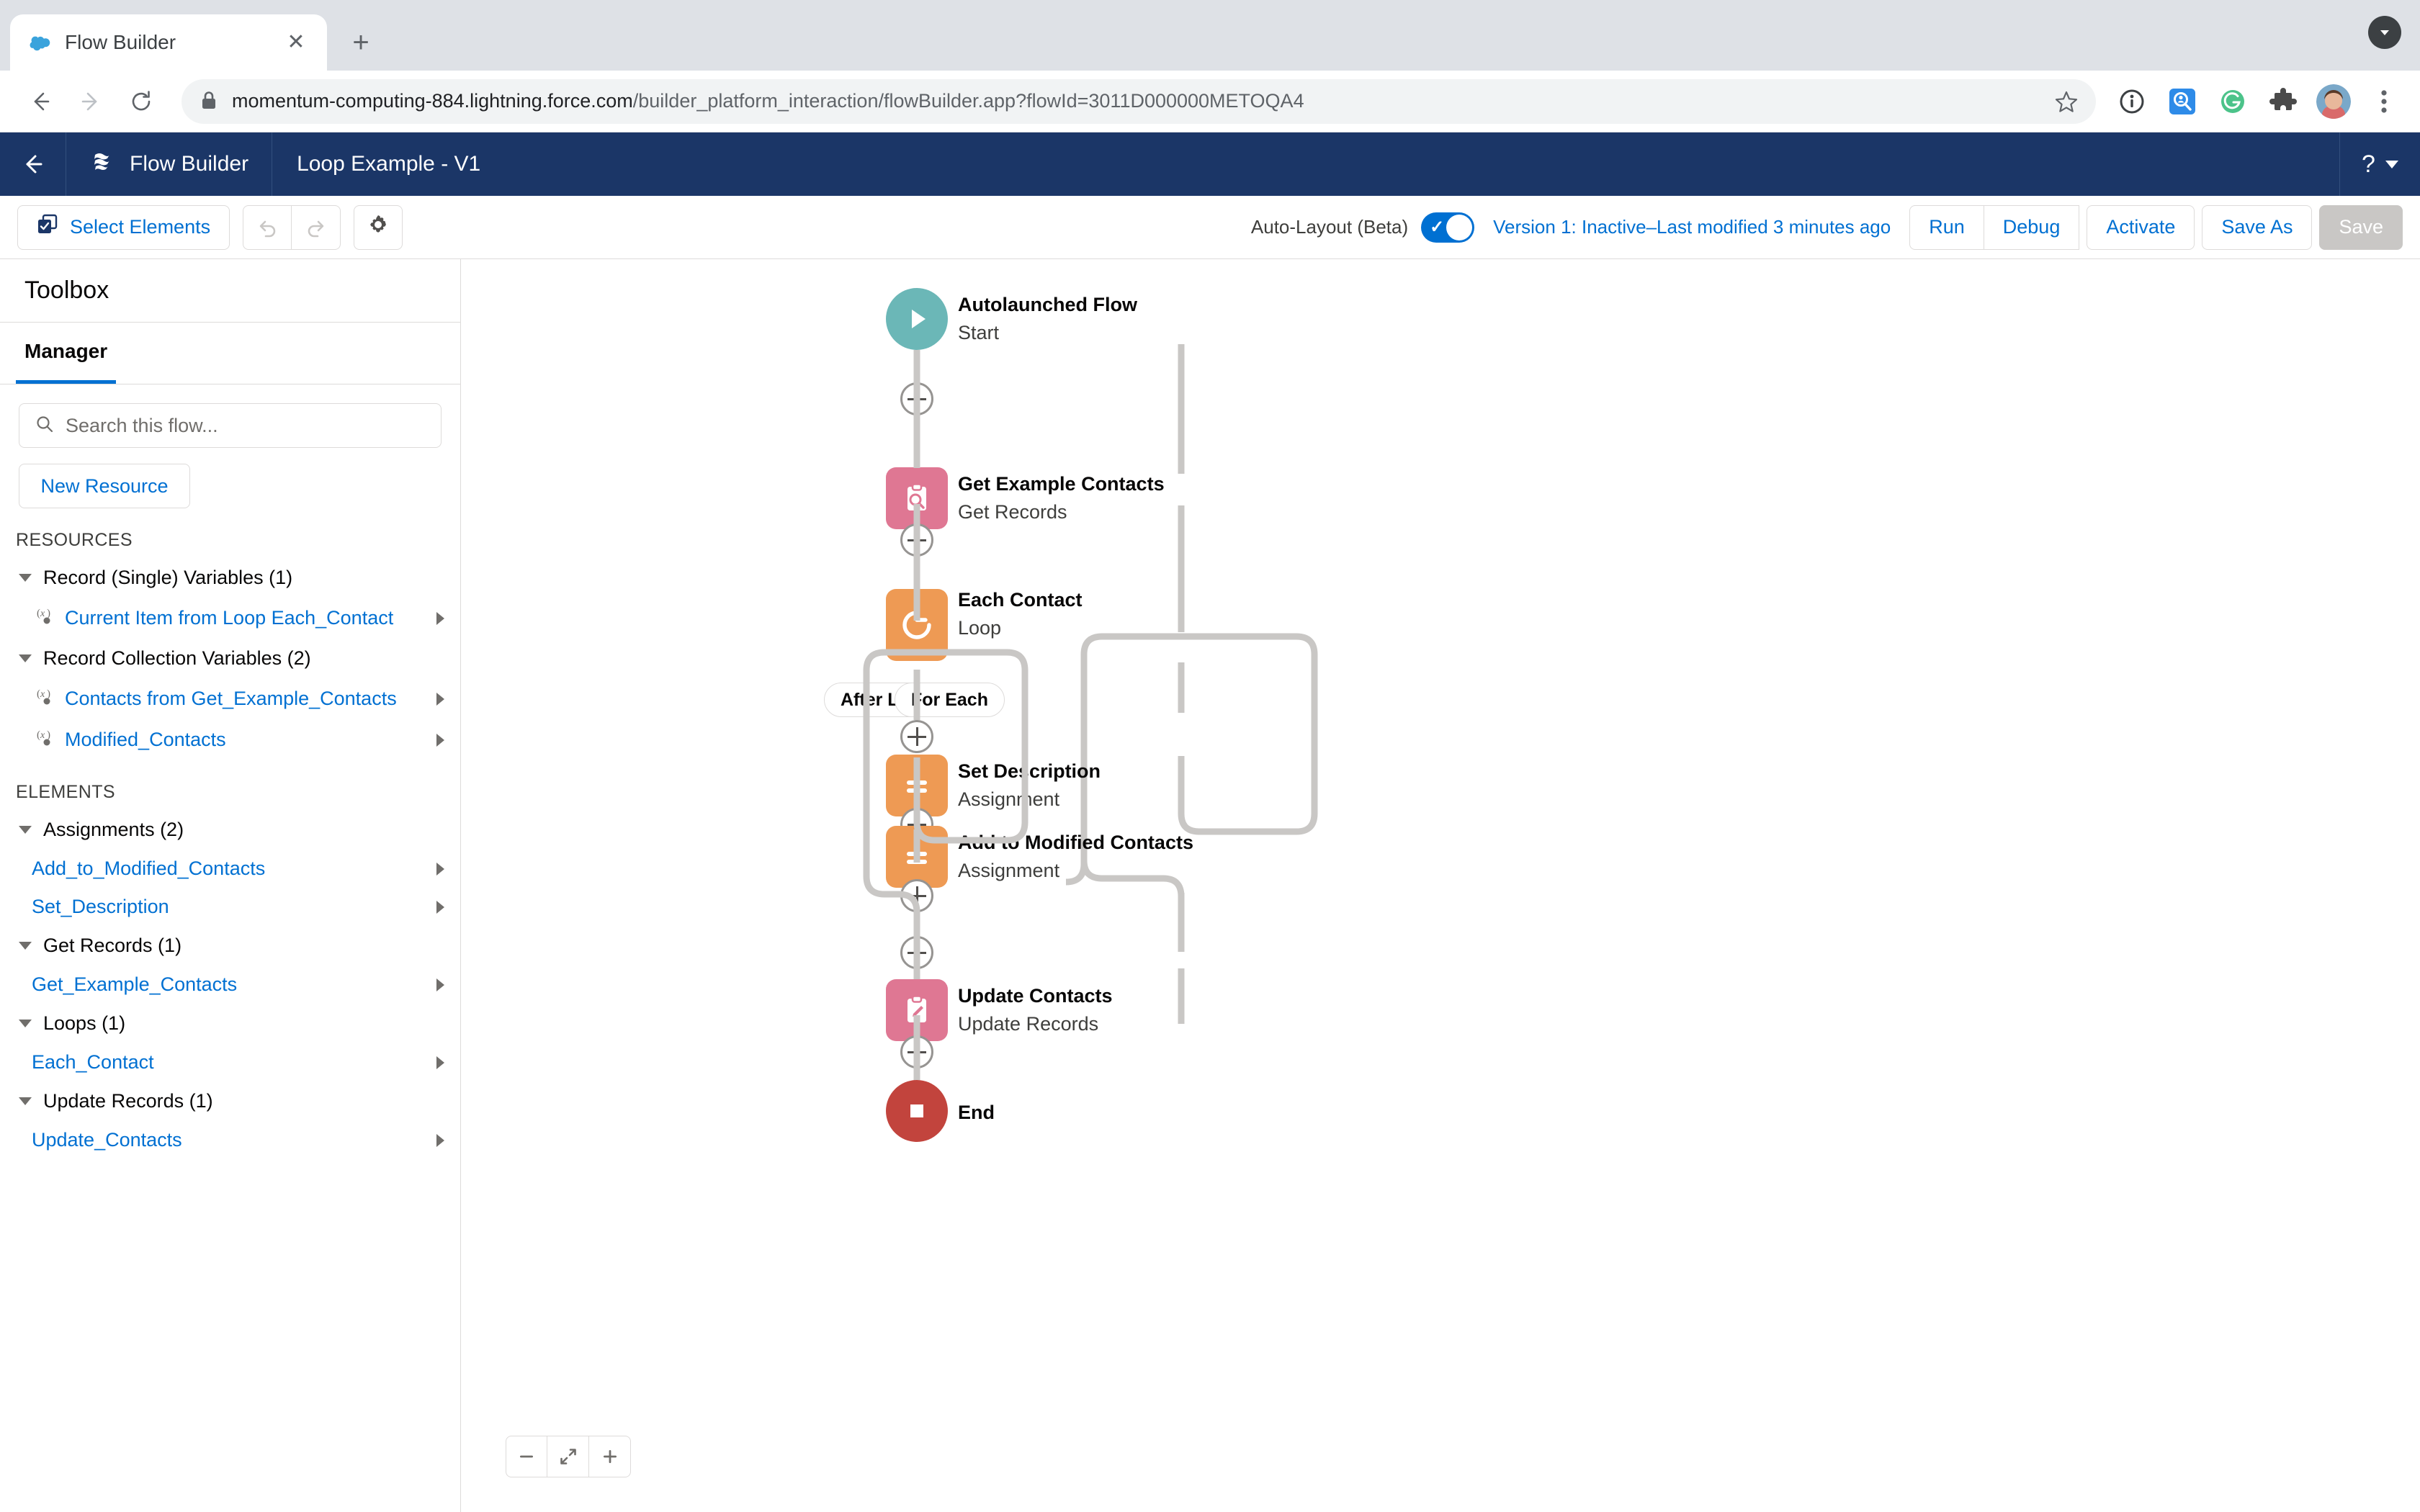  What do you see at coordinates (230, 830) in the screenshot?
I see `element-group-assignments: Assignments (2)` at bounding box center [230, 830].